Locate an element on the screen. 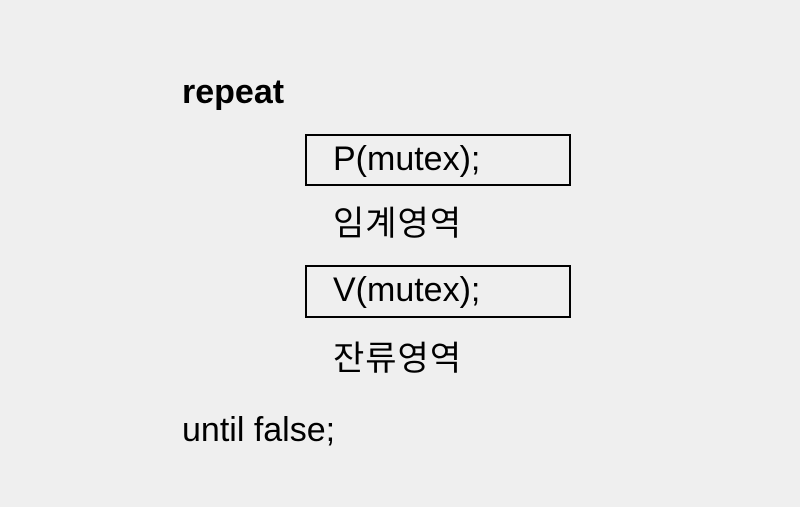 Image resolution: width=800 pixels, height=507 pixels. until-false-line: until false; is located at coordinates (259, 430).